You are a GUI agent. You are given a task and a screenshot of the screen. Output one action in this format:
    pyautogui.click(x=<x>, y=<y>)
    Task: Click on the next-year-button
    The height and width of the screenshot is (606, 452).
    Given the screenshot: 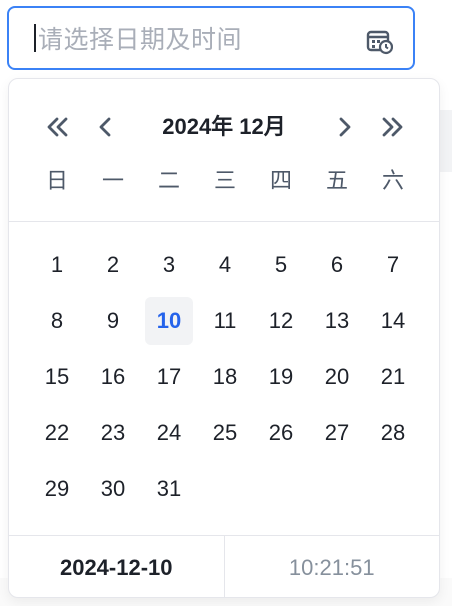 What is the action you would take?
    pyautogui.click(x=393, y=127)
    